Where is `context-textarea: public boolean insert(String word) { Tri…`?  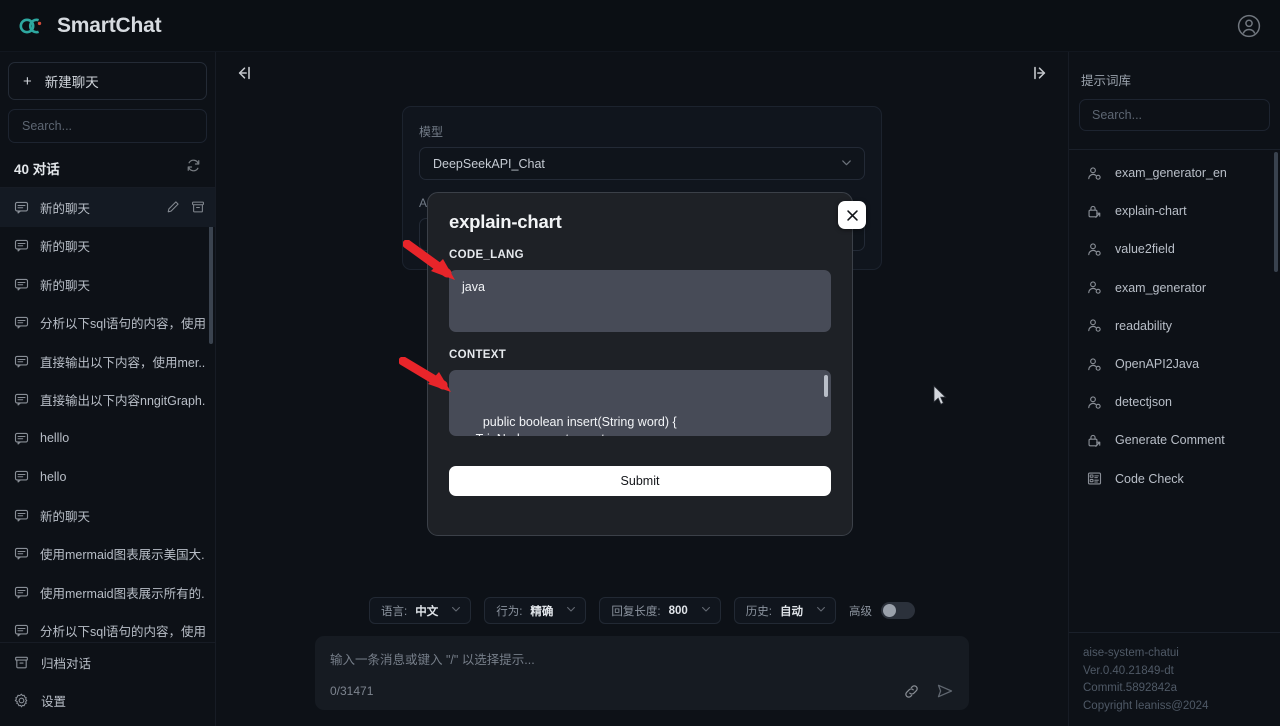
context-textarea: public boolean insert(String word) { Tri… is located at coordinates (640, 403).